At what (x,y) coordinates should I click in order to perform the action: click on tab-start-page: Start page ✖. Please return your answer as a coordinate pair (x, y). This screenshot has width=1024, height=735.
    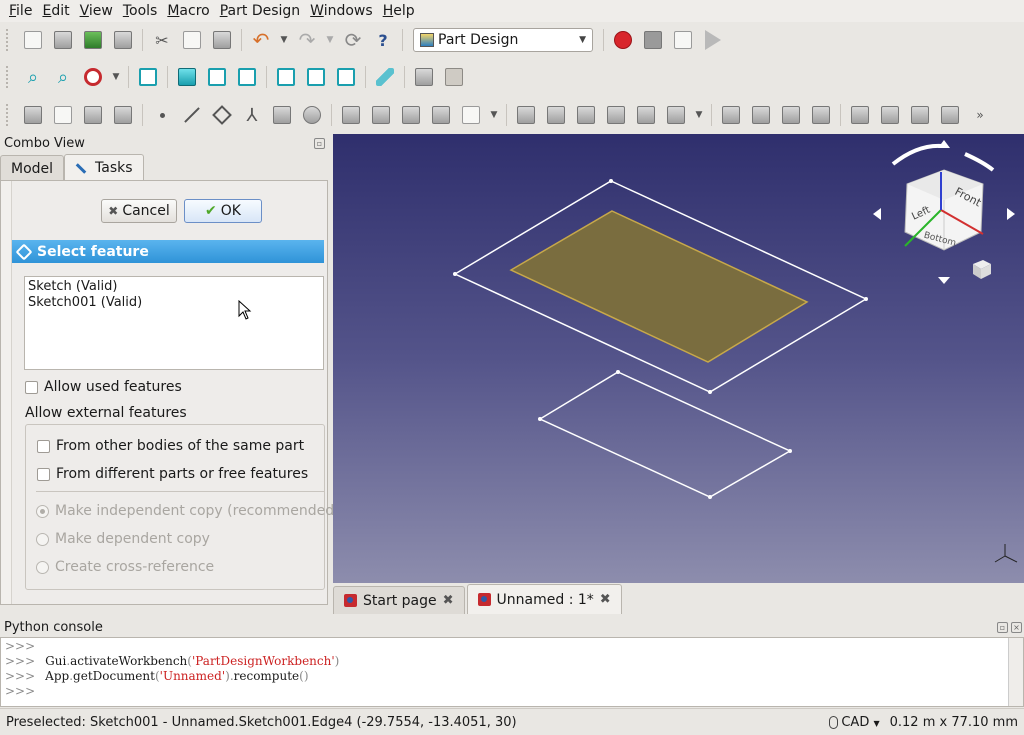
    Looking at the image, I should click on (399, 600).